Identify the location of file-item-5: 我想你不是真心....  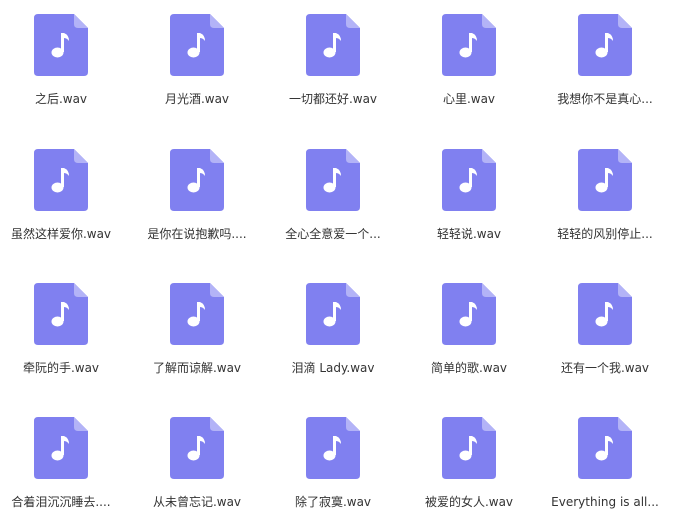
(605, 67).